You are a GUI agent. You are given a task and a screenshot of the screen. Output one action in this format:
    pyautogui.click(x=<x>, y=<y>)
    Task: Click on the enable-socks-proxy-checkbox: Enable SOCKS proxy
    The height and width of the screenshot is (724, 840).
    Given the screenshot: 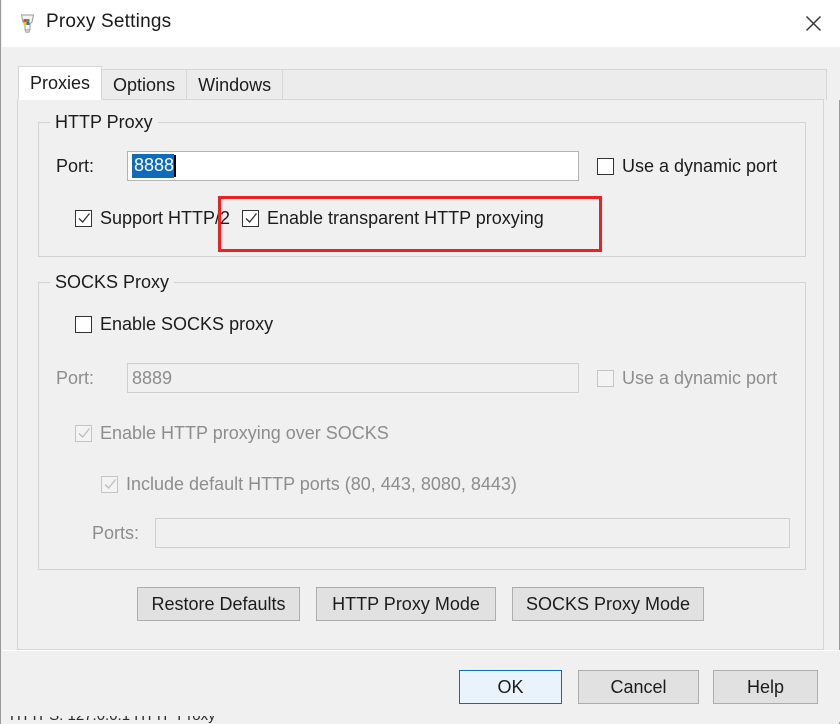 What is the action you would take?
    pyautogui.click(x=174, y=324)
    